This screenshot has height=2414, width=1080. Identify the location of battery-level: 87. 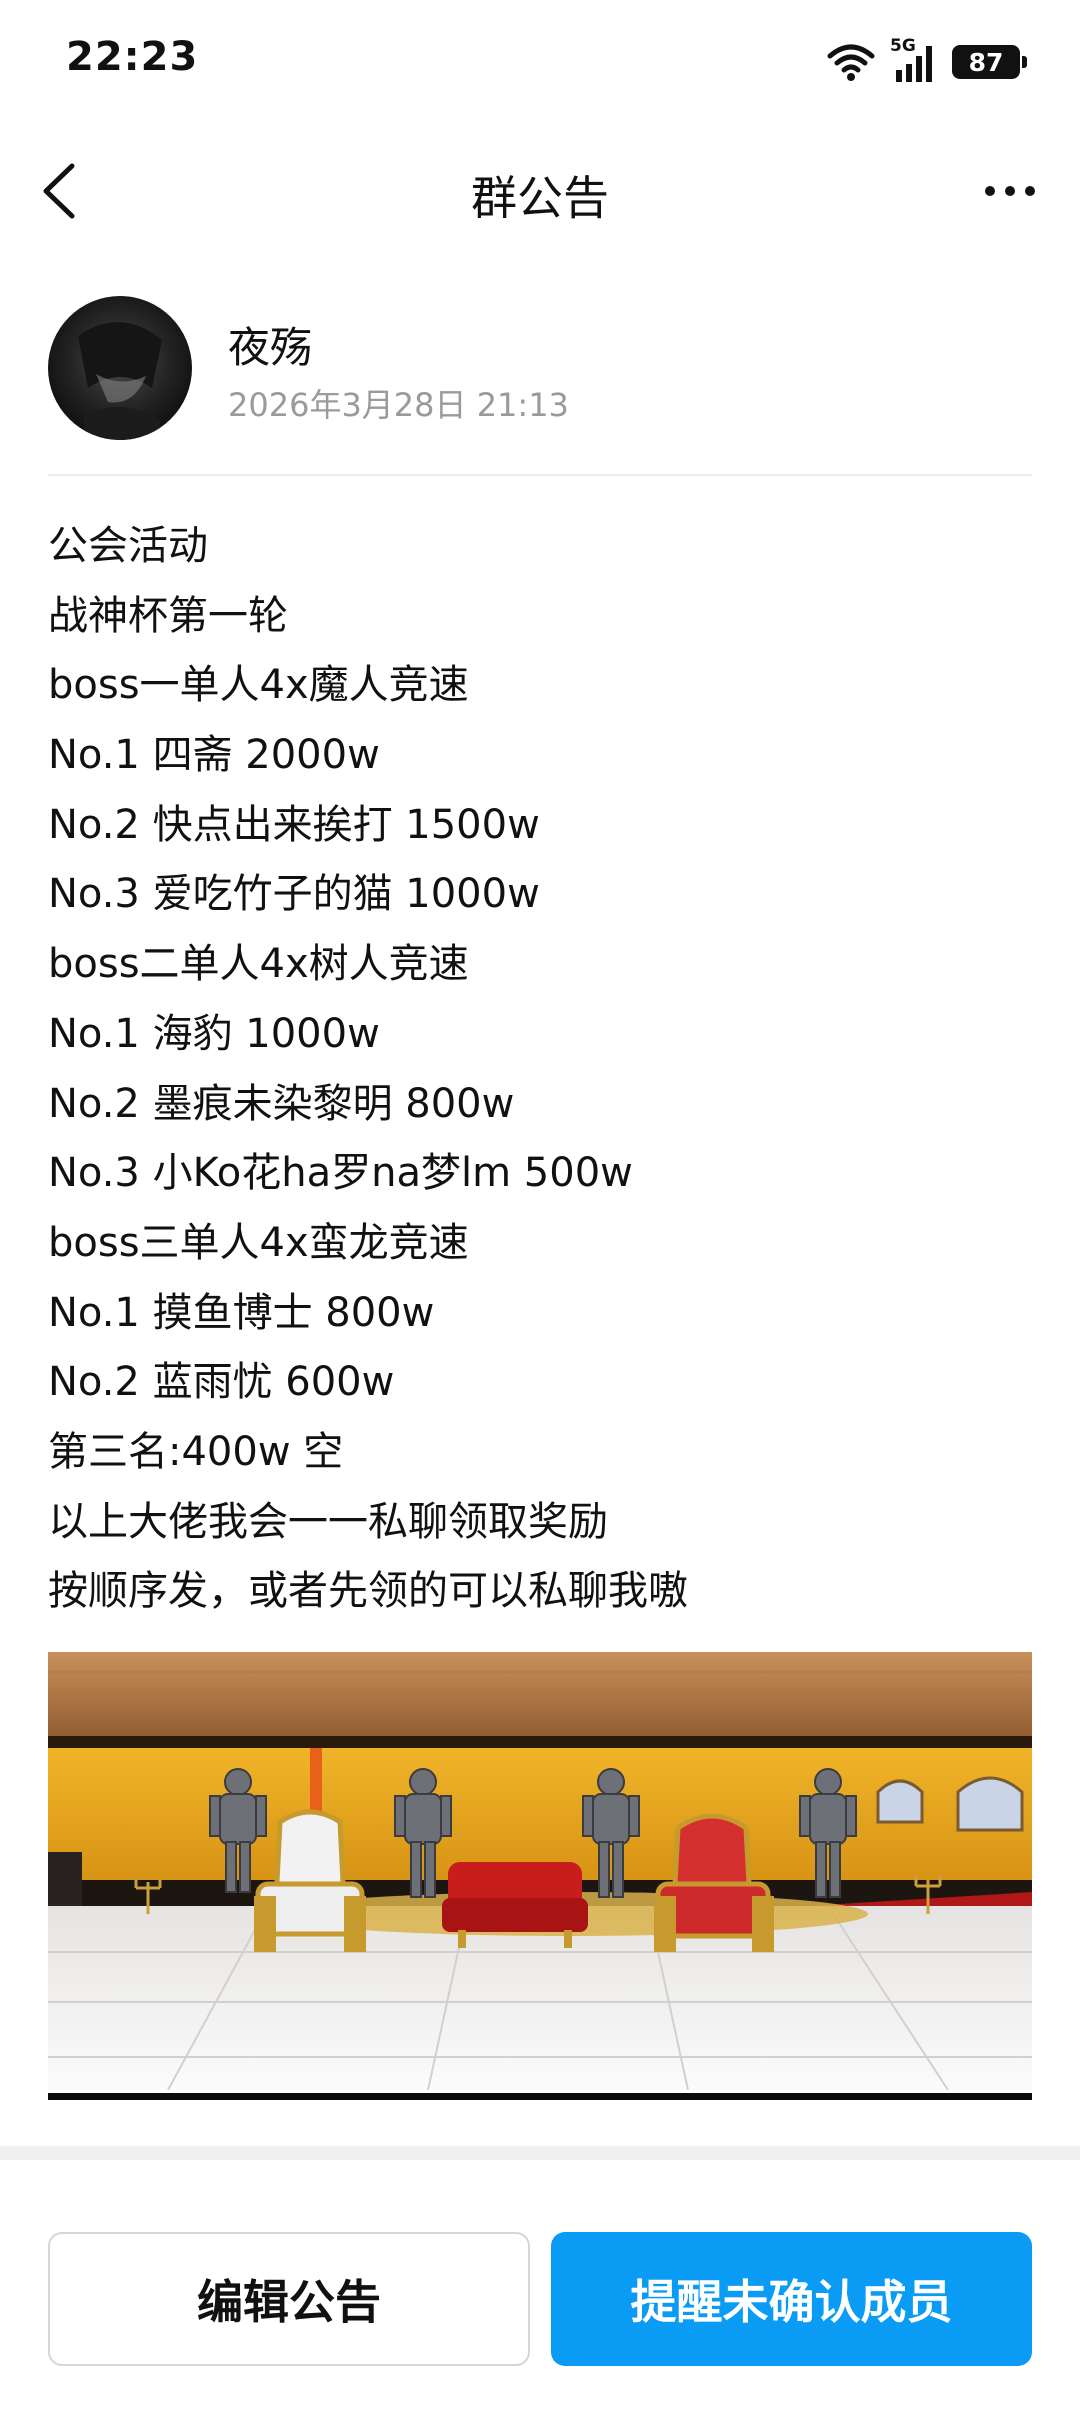
(986, 62).